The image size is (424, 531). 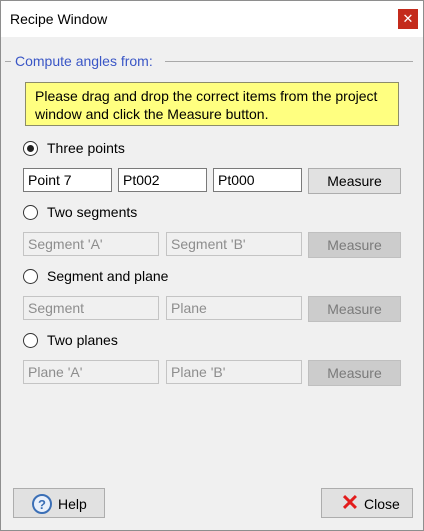 What do you see at coordinates (354, 373) in the screenshot?
I see `measure-button-two-planes: Measure` at bounding box center [354, 373].